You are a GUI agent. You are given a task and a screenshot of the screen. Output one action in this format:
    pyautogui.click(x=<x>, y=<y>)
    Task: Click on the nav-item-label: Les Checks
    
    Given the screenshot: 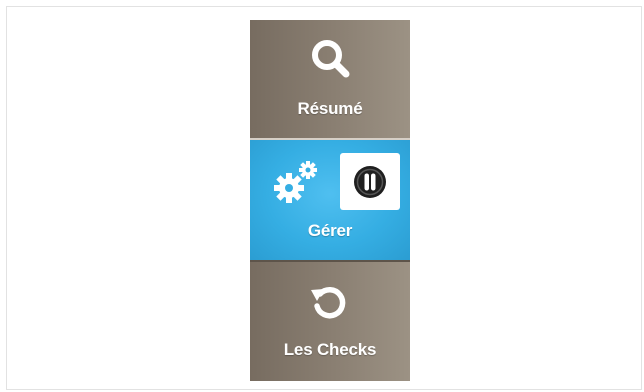 What is the action you would take?
    pyautogui.click(x=330, y=349)
    